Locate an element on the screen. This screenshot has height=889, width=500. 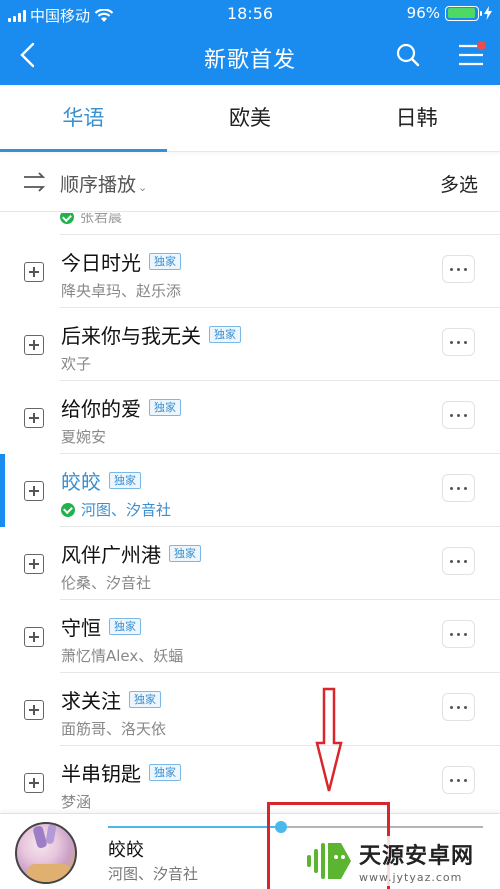
song-artist-line: 降央卓玛、赵乐添 is located at coordinates (121, 290).